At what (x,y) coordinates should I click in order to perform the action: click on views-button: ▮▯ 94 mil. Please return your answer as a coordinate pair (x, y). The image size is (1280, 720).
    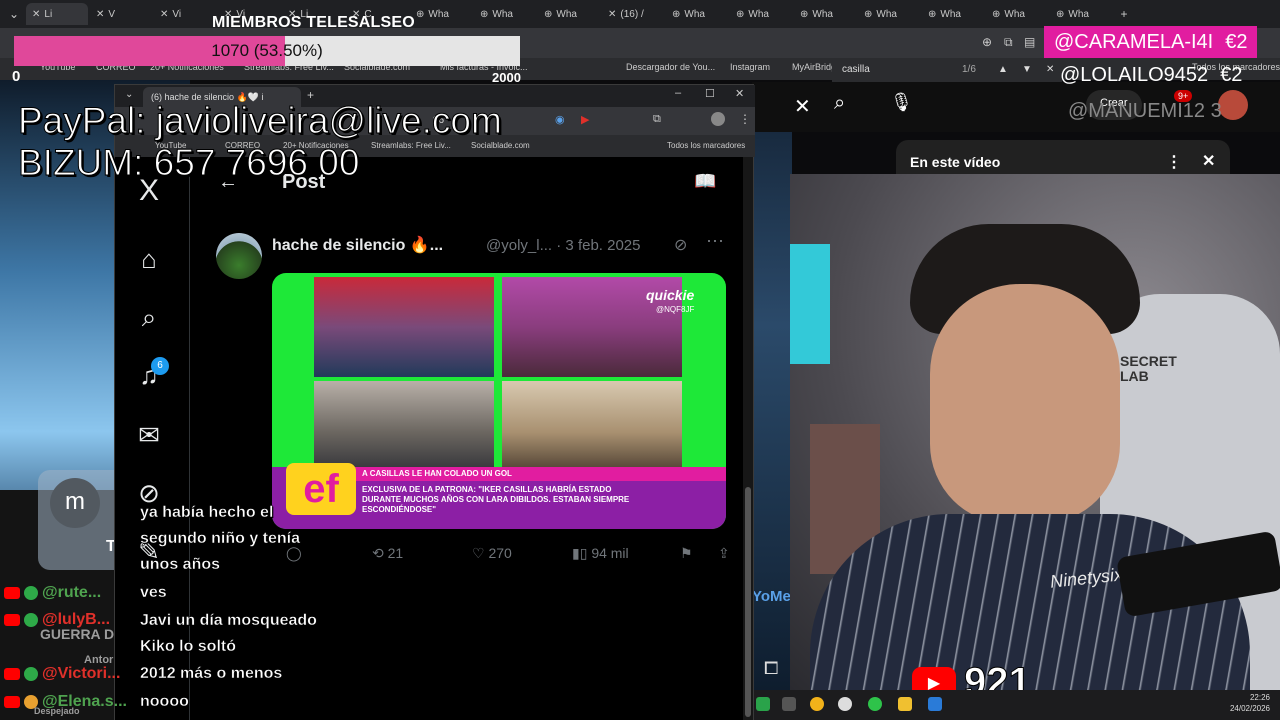
    Looking at the image, I should click on (600, 553).